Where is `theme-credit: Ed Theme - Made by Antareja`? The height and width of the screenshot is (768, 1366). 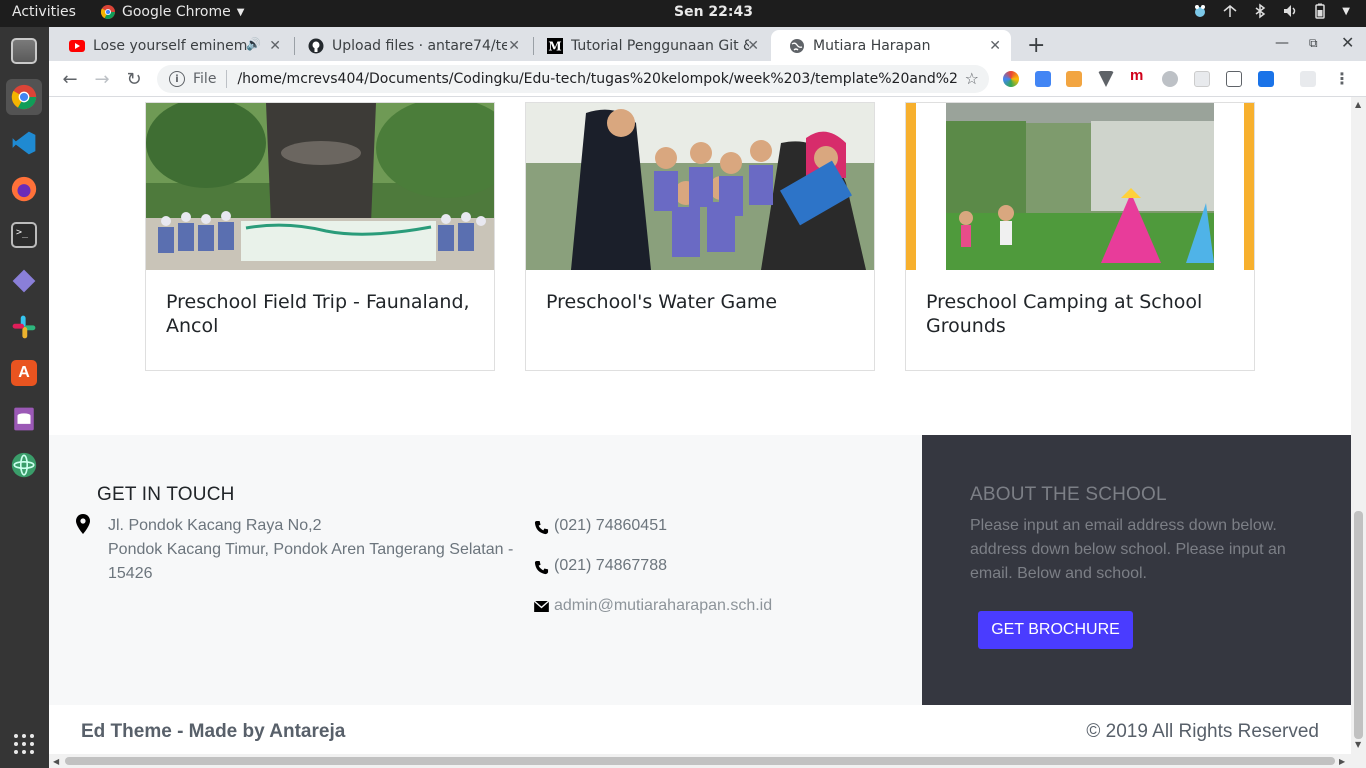 theme-credit: Ed Theme - Made by Antareja is located at coordinates (213, 731).